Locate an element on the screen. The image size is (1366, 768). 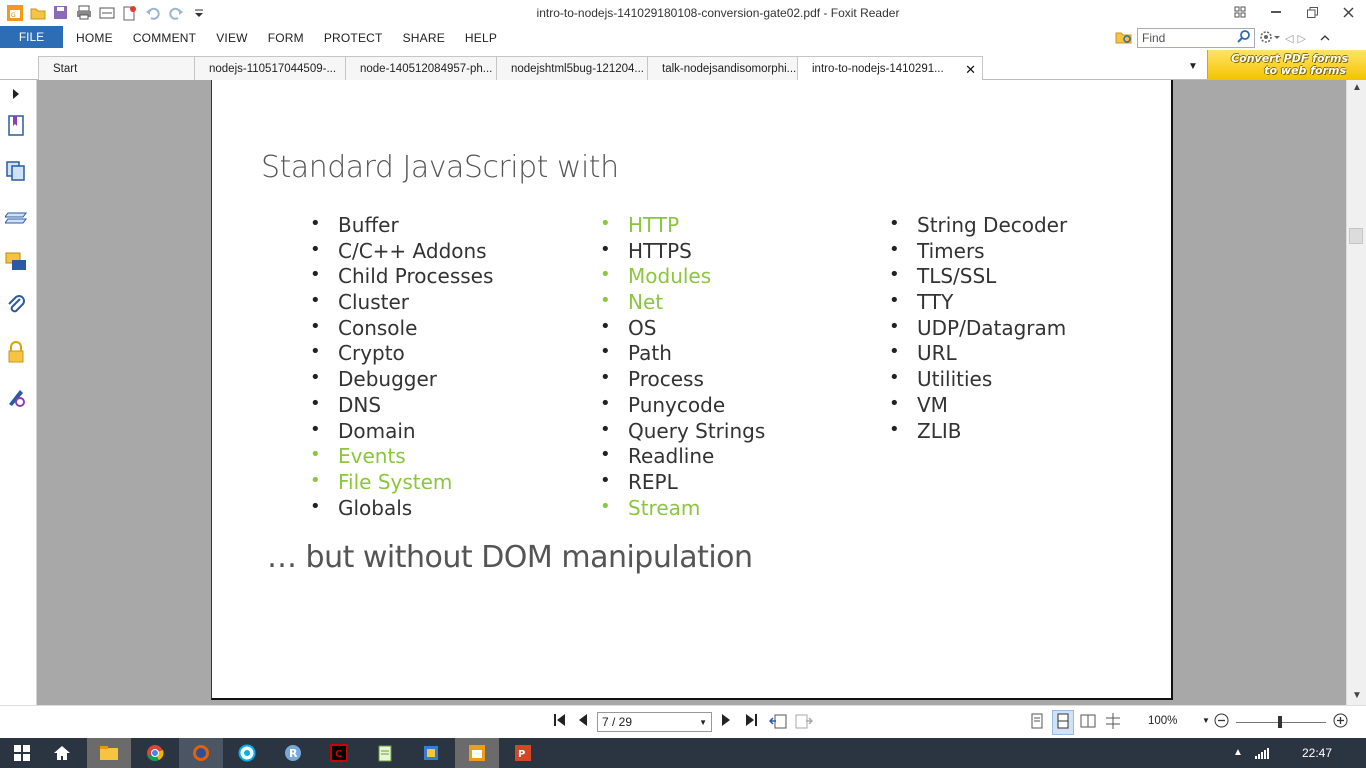
print-icon is located at coordinates (83, 12).